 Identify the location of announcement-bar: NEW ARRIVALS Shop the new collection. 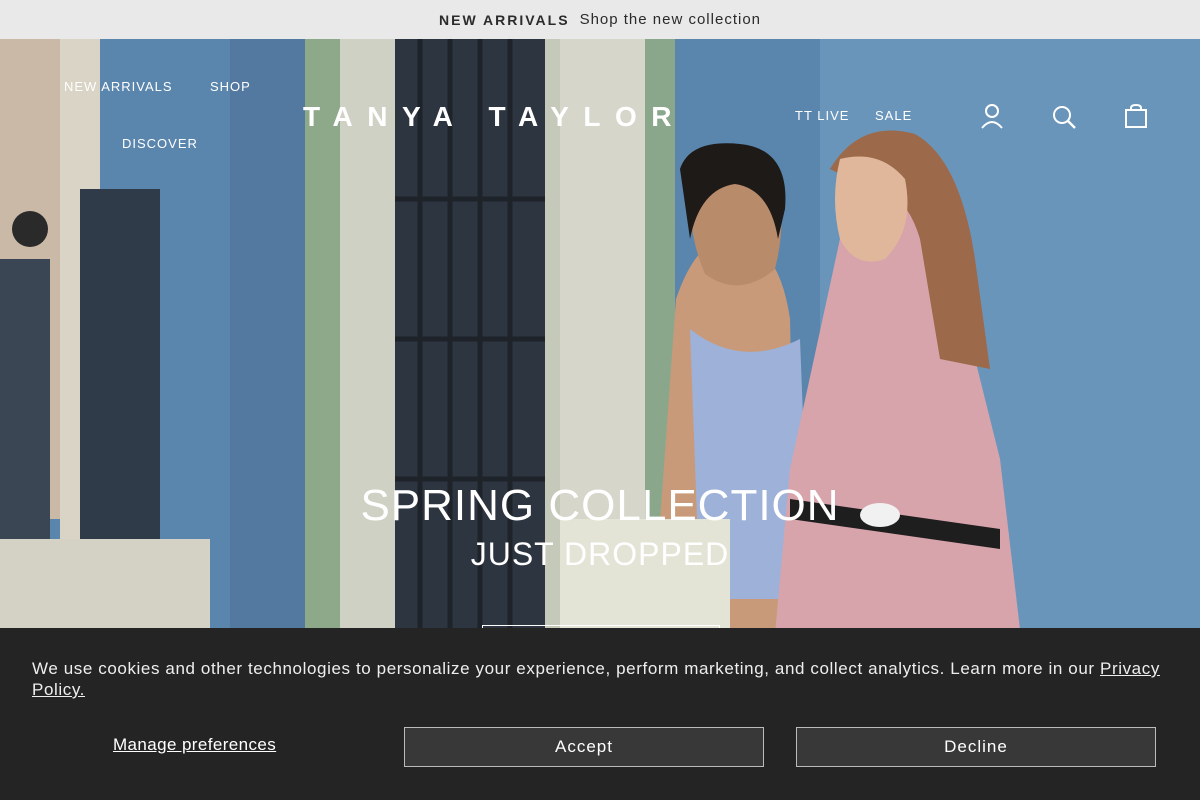
(600, 19).